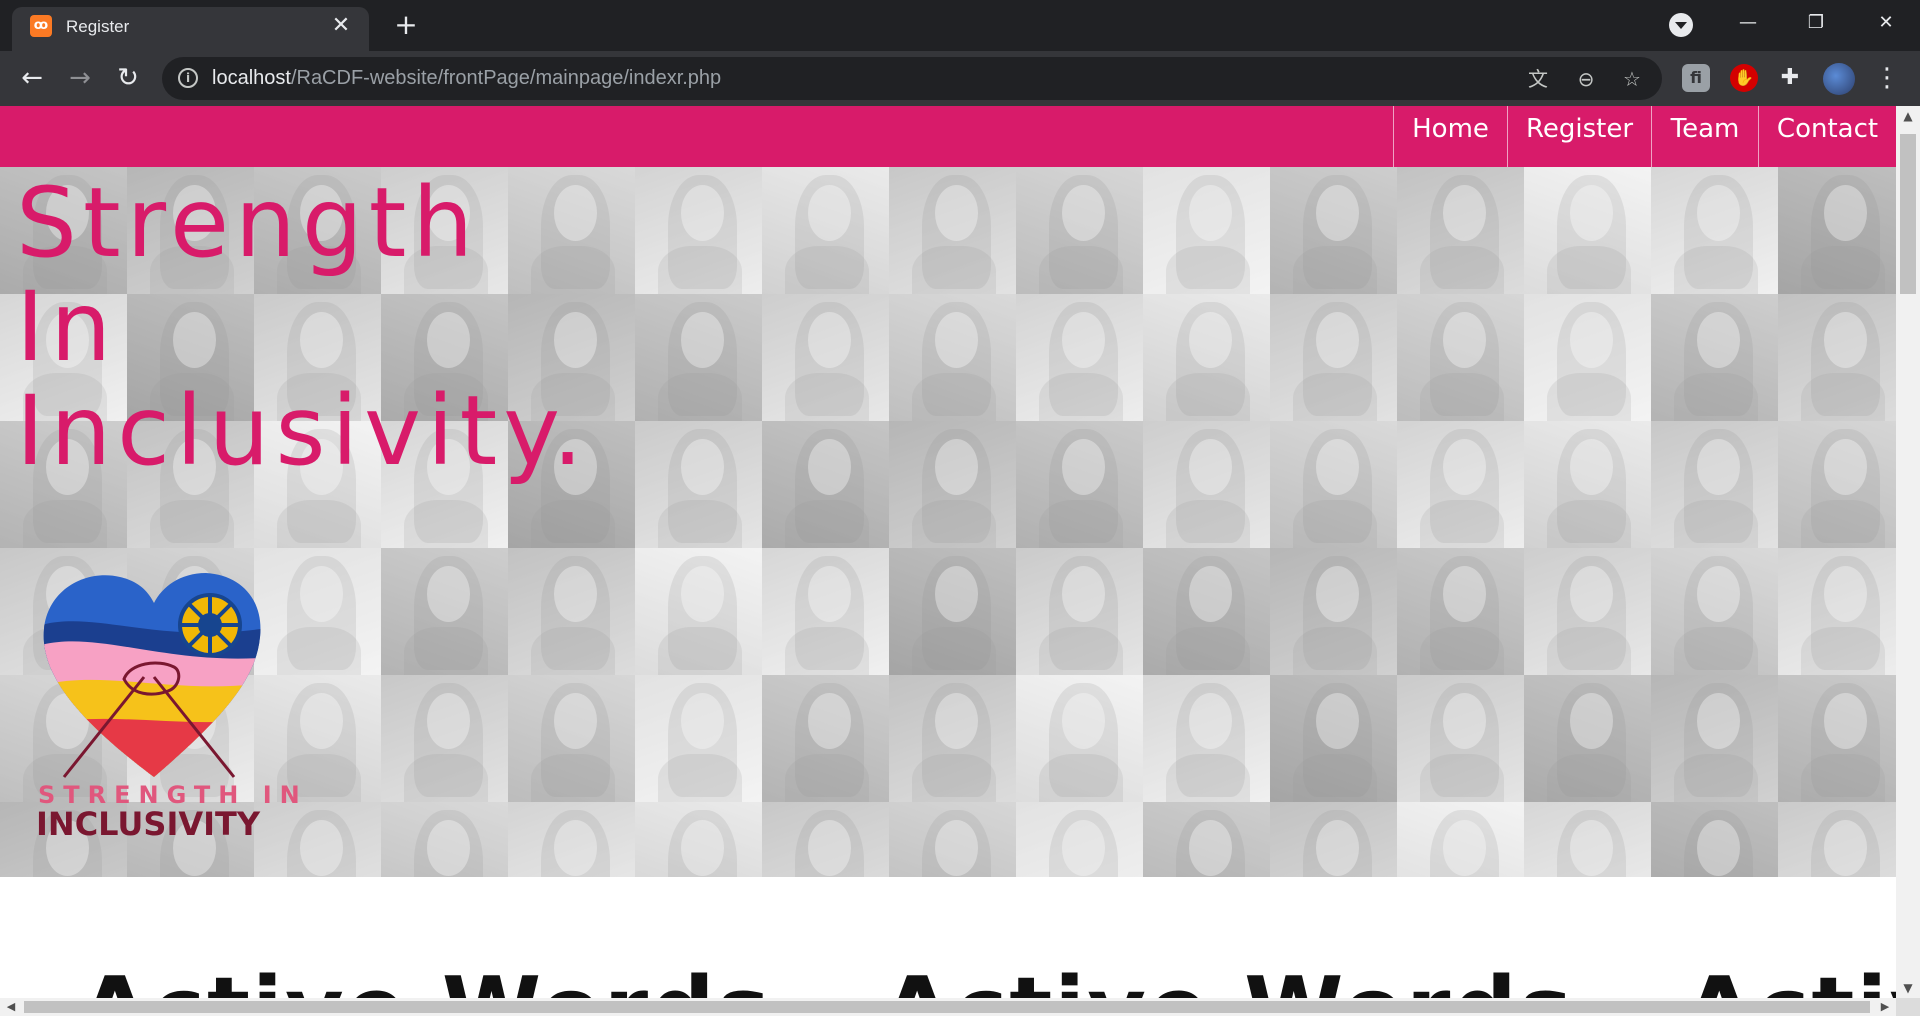 The width and height of the screenshot is (1920, 1016). Describe the element at coordinates (1839, 79) in the screenshot. I see `profile-avatar` at that location.